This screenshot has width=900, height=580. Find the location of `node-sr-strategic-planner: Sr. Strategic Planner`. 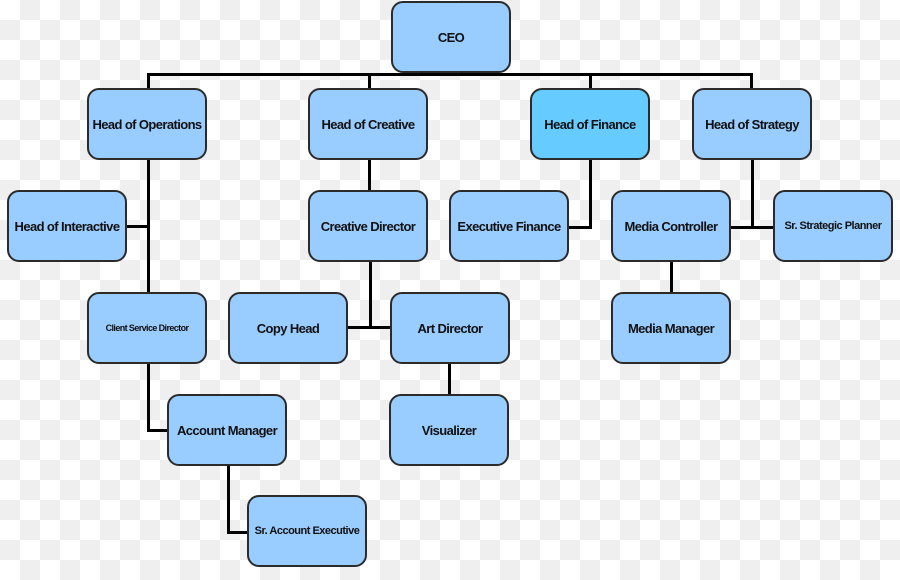

node-sr-strategic-planner: Sr. Strategic Planner is located at coordinates (833, 226).